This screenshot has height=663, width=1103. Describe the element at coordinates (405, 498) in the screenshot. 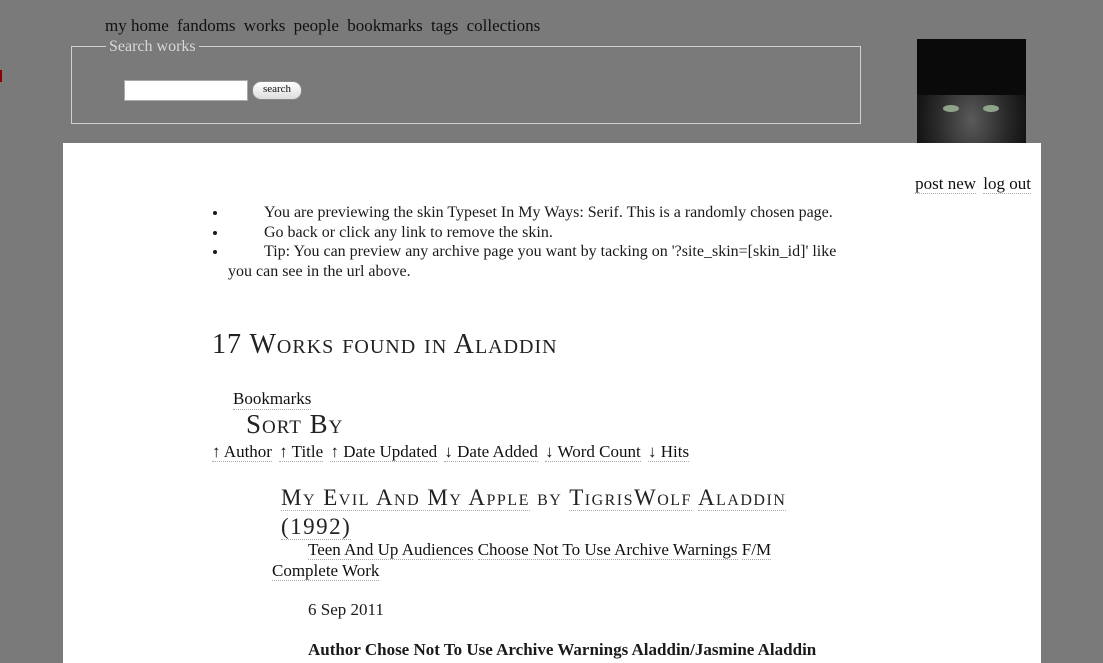

I see `work-title-link: My Evil And My Apple` at that location.